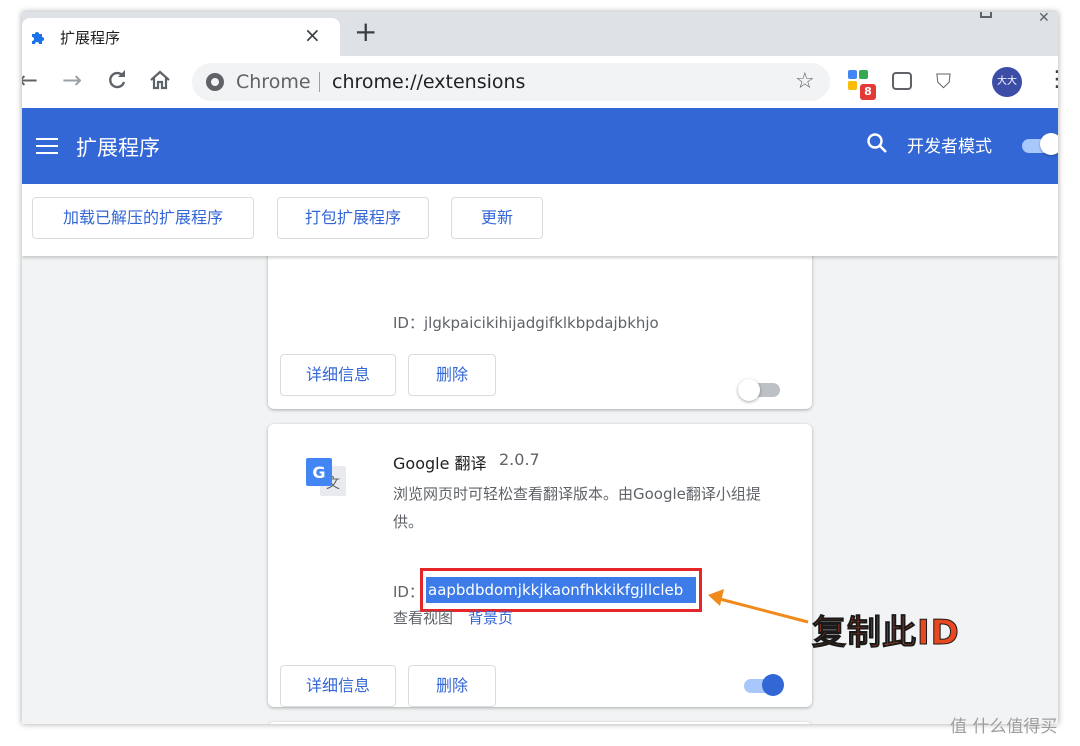  Describe the element at coordinates (1007, 82) in the screenshot. I see `avatar: 大大` at that location.